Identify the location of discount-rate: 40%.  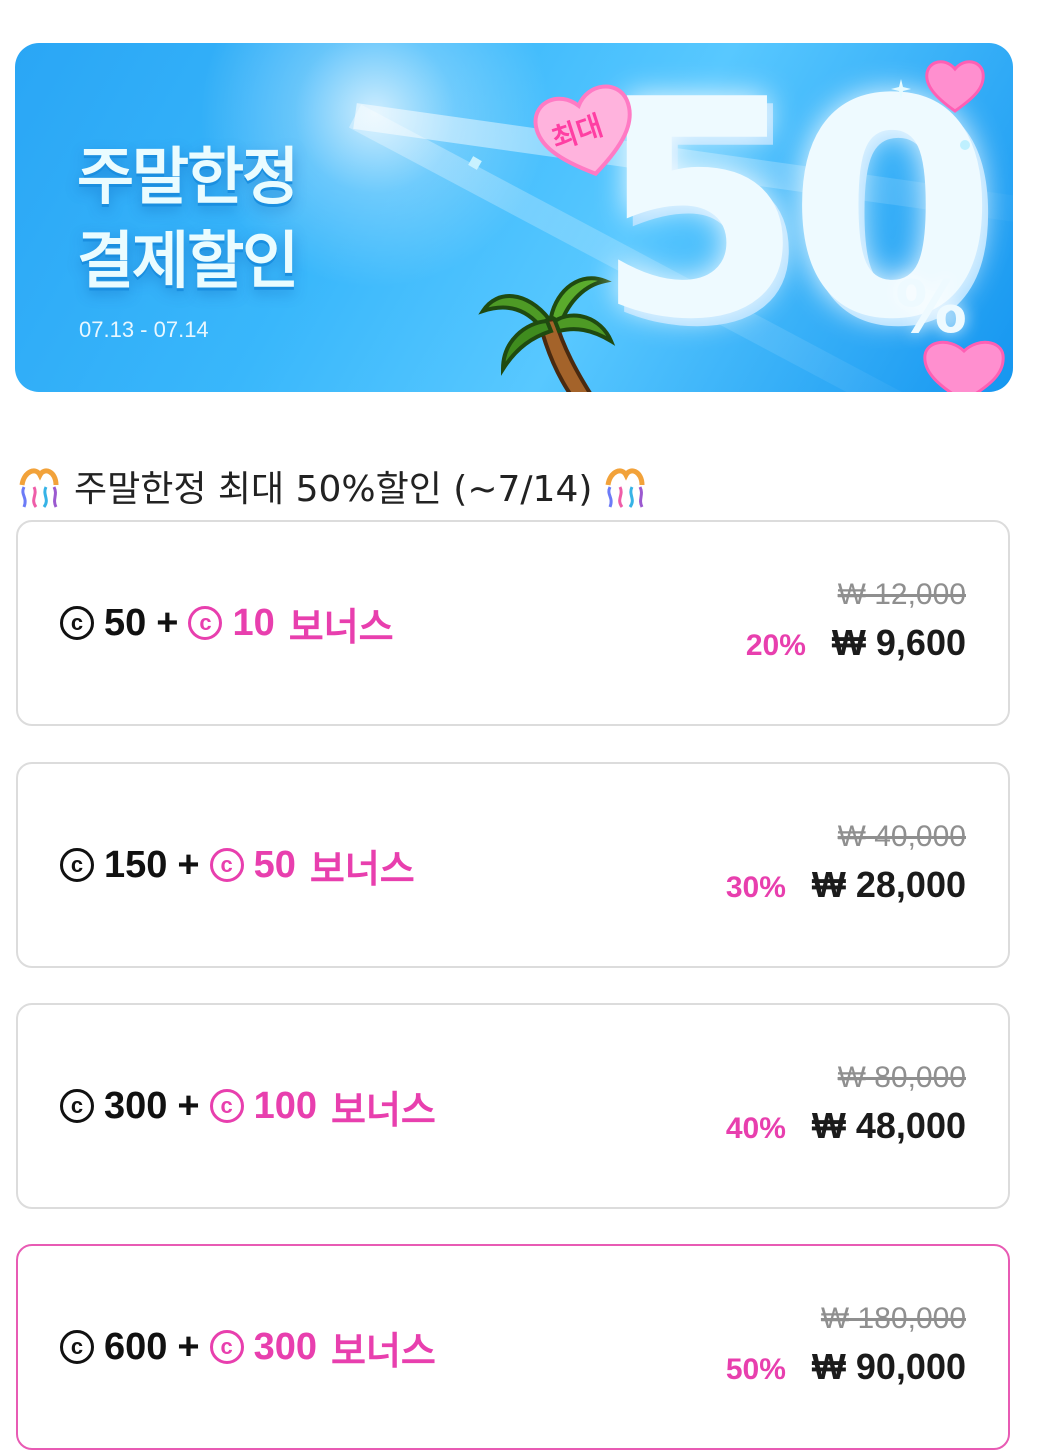
(755, 1128).